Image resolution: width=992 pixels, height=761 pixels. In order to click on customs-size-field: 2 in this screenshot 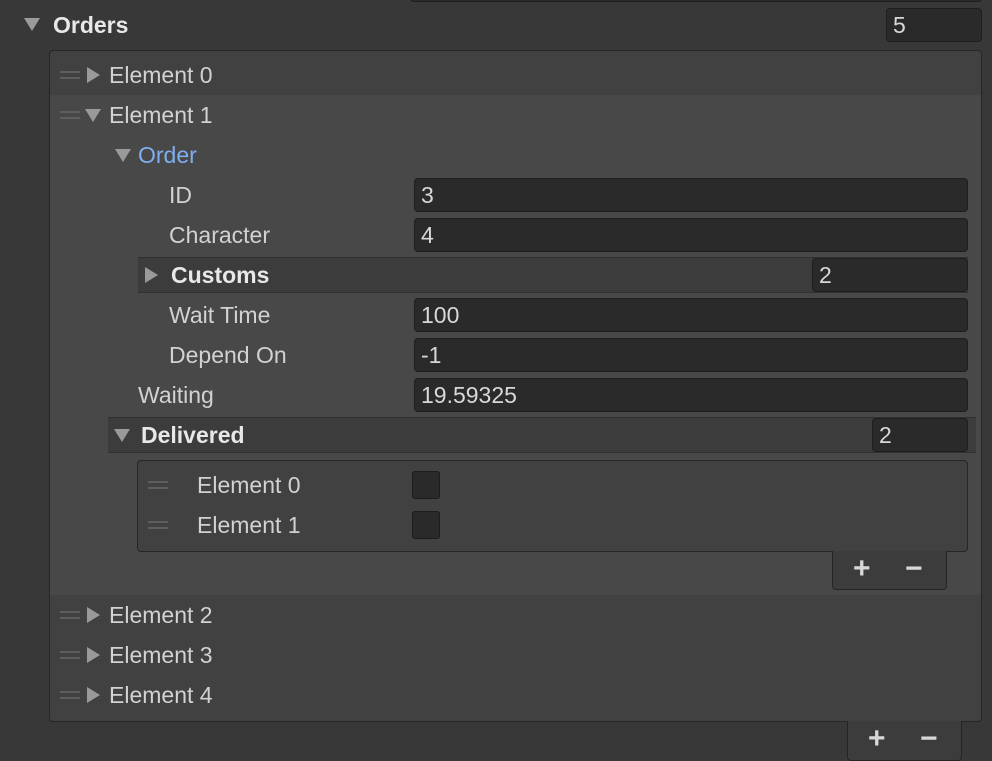, I will do `click(890, 275)`.